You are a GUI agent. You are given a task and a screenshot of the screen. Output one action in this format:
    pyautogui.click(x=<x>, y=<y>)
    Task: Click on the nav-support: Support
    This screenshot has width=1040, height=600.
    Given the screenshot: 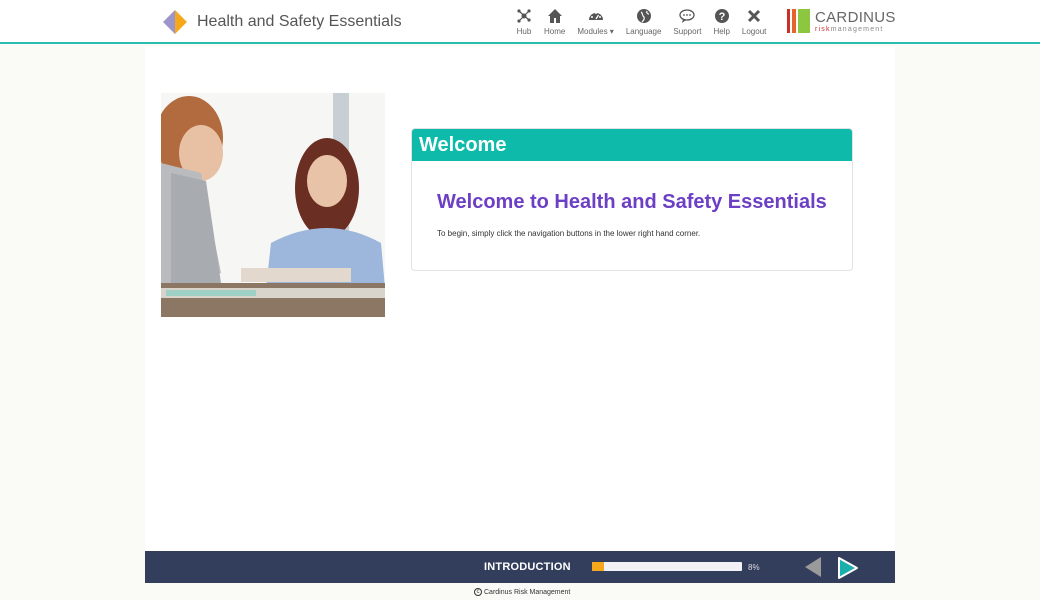 What is the action you would take?
    pyautogui.click(x=687, y=22)
    